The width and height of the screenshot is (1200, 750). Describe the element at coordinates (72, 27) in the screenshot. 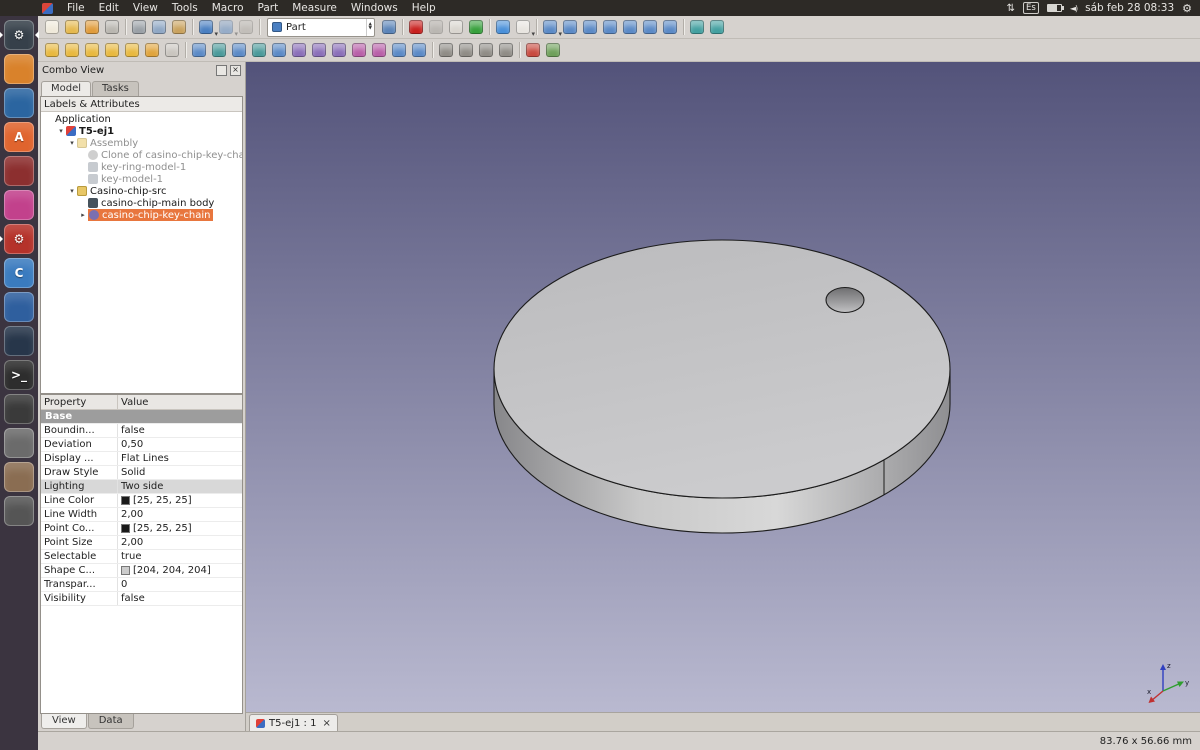

I see `open-document-button` at that location.